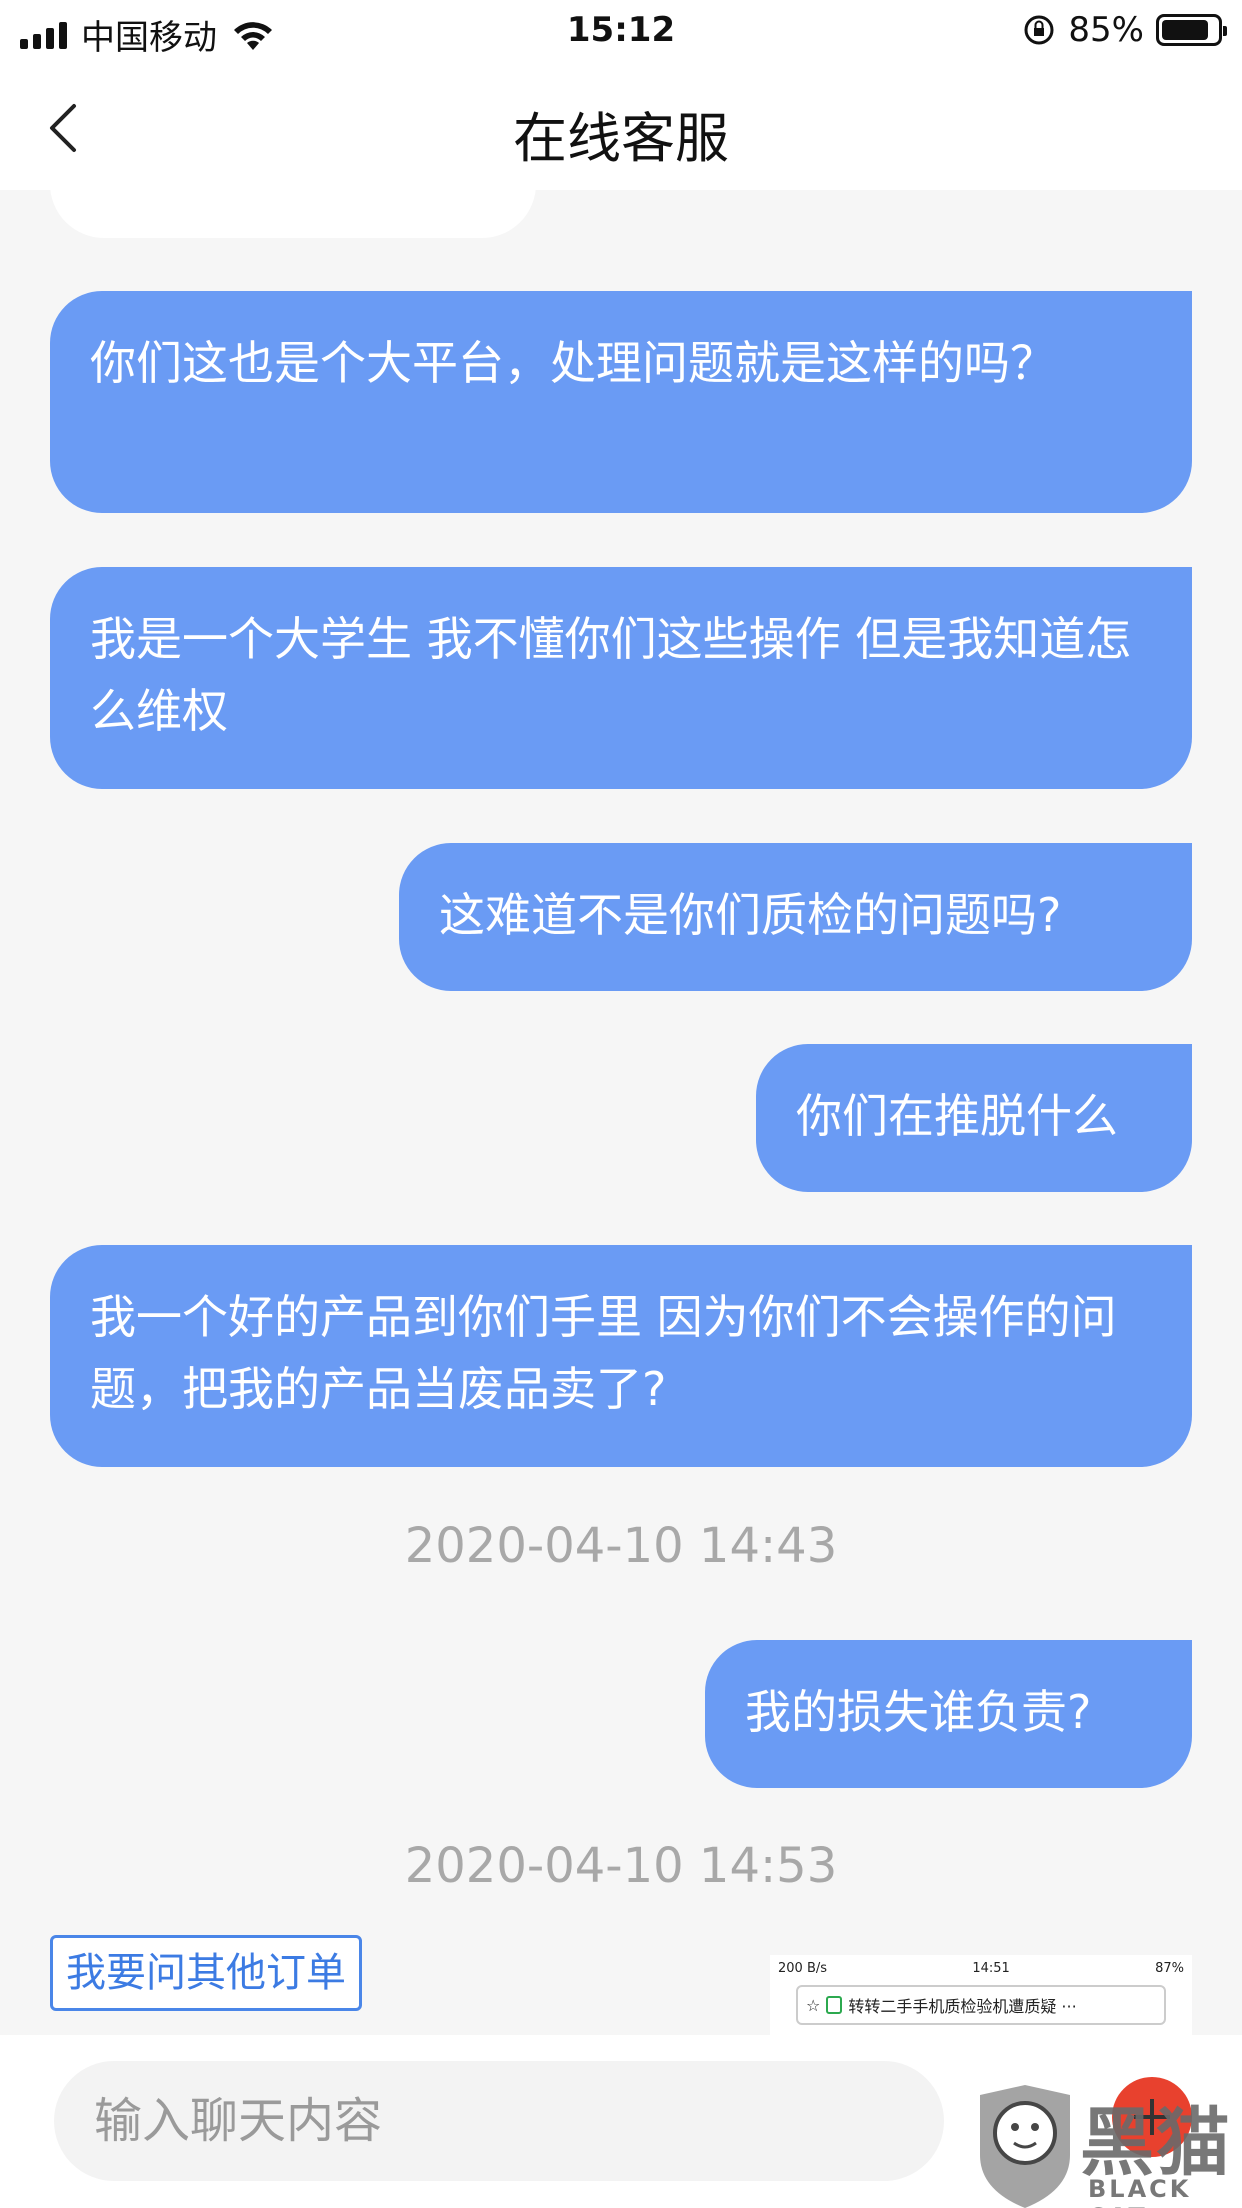  Describe the element at coordinates (1169, 1968) in the screenshot. I see `preview-status-battery: 87%` at that location.